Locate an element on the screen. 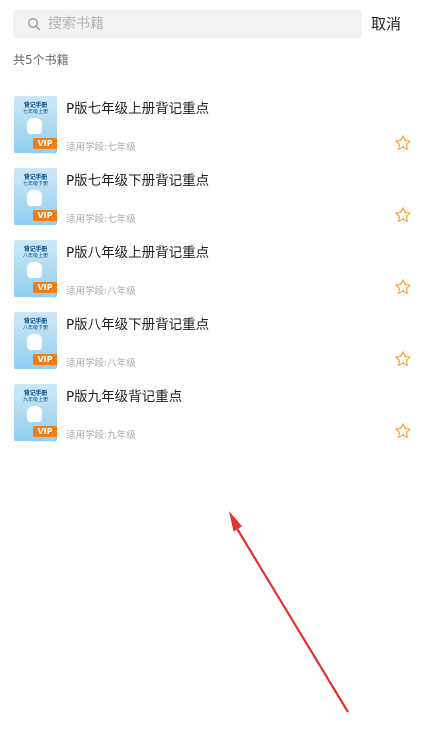 Image resolution: width=427 pixels, height=750 pixels. book-item: 背记手册 七年级下册 VIP P版七年级下册背记重点 适用学段:七年级 is located at coordinates (213, 200).